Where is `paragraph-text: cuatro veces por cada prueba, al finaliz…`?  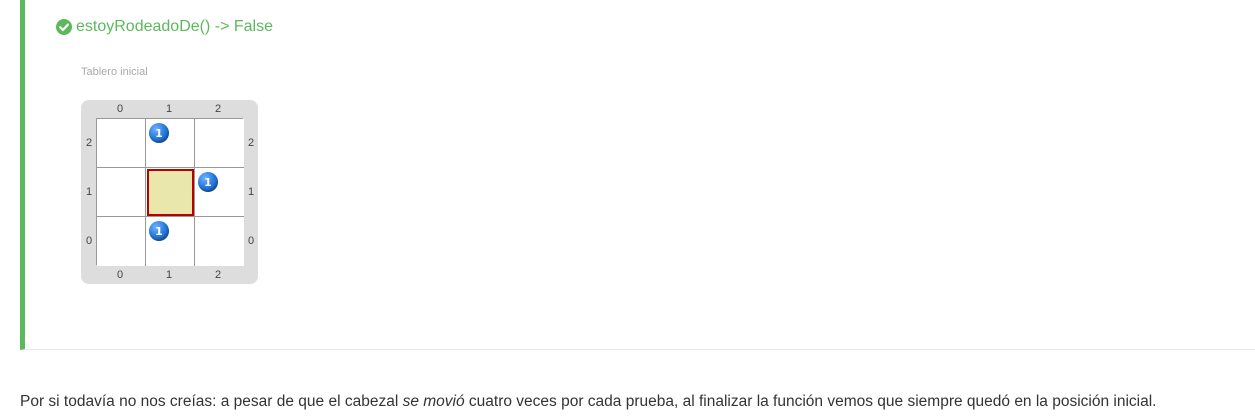 paragraph-text: cuatro veces por cada prueba, al finaliz… is located at coordinates (810, 401).